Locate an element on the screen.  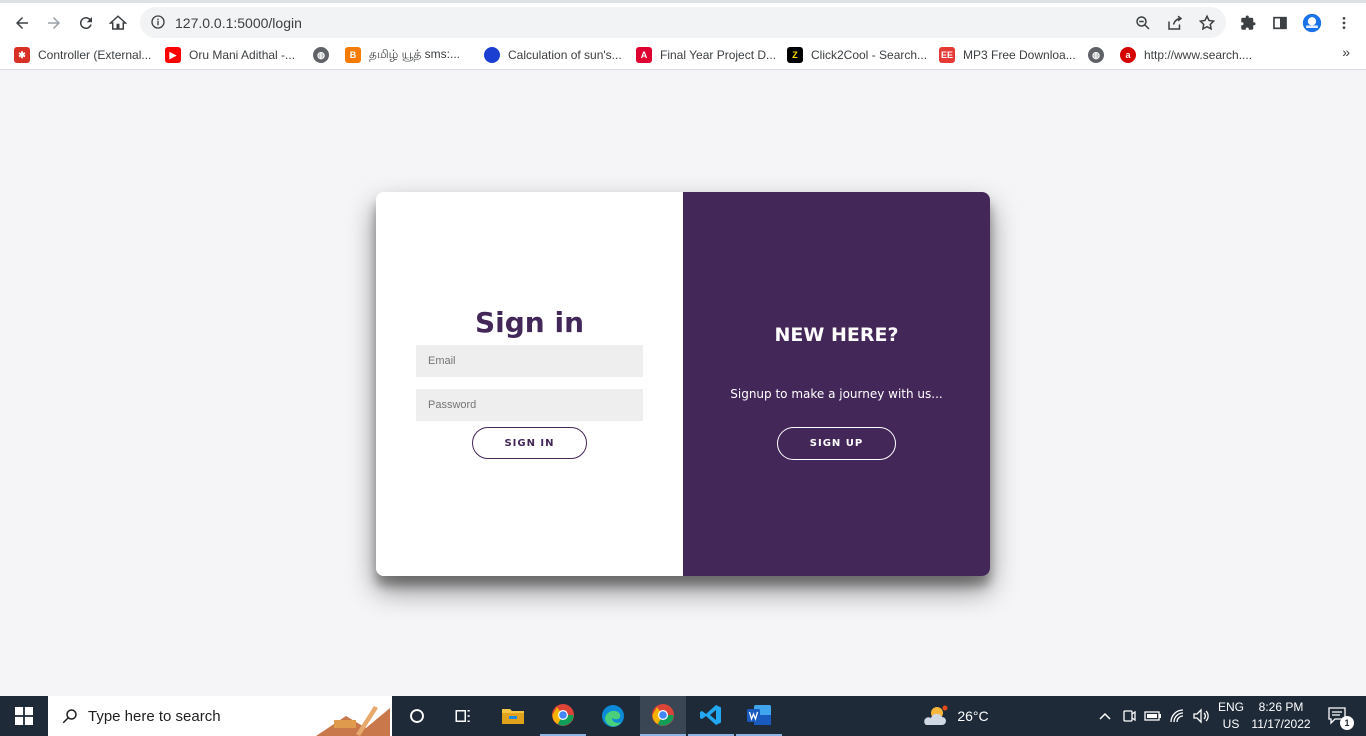
back-button is located at coordinates (22, 23).